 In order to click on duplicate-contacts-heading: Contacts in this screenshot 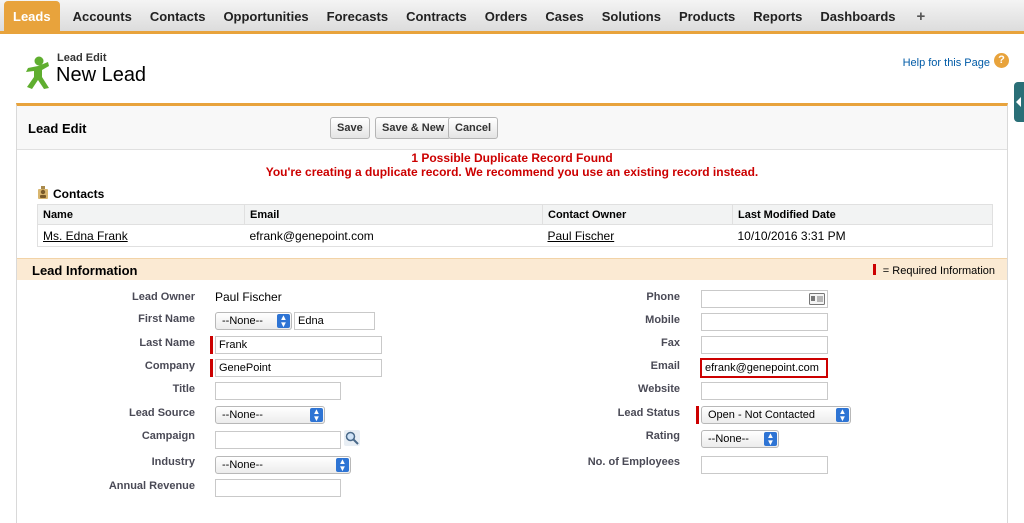, I will do `click(70, 193)`.